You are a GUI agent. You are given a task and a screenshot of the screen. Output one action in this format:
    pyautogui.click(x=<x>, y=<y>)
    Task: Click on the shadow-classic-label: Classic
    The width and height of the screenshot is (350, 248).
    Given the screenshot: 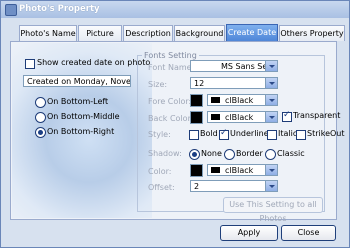 What is the action you would take?
    pyautogui.click(x=291, y=153)
    